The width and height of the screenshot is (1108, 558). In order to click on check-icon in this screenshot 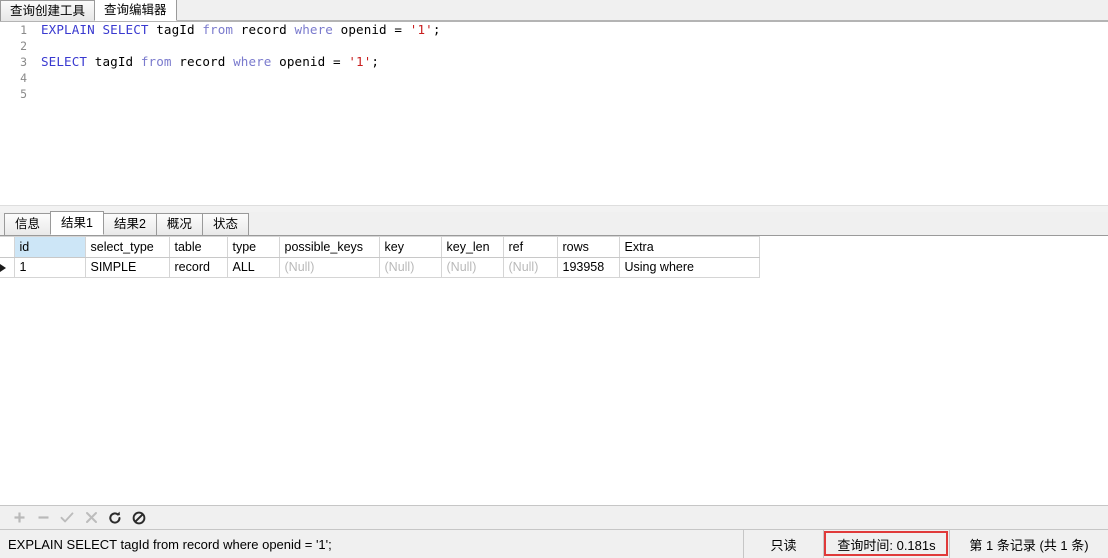, I will do `click(67, 517)`.